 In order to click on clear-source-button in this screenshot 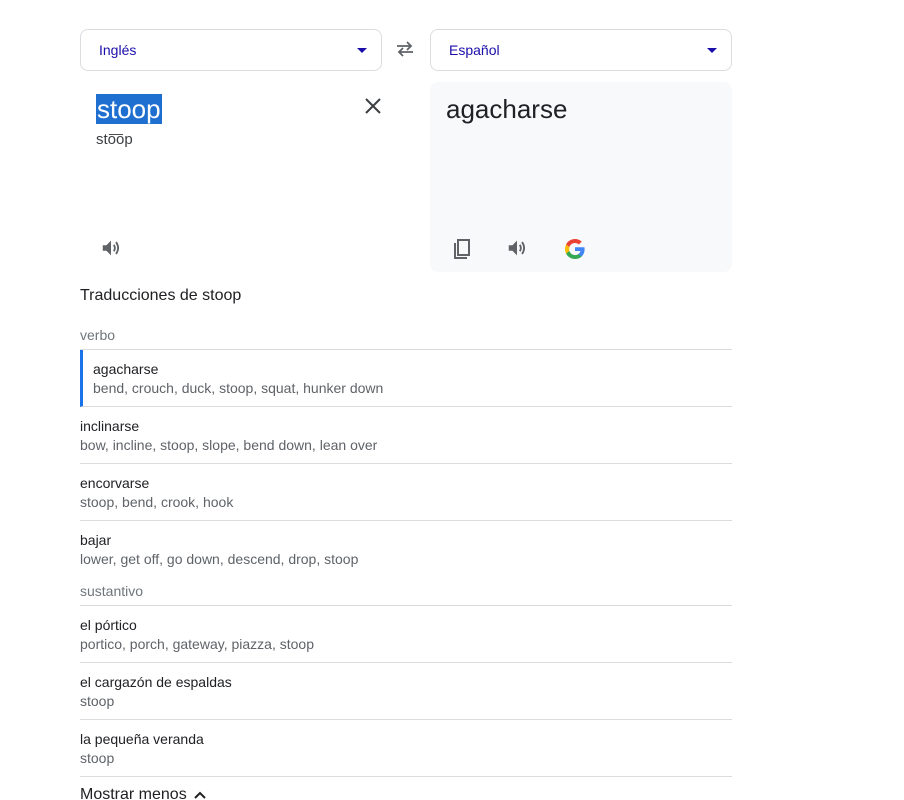, I will do `click(373, 106)`.